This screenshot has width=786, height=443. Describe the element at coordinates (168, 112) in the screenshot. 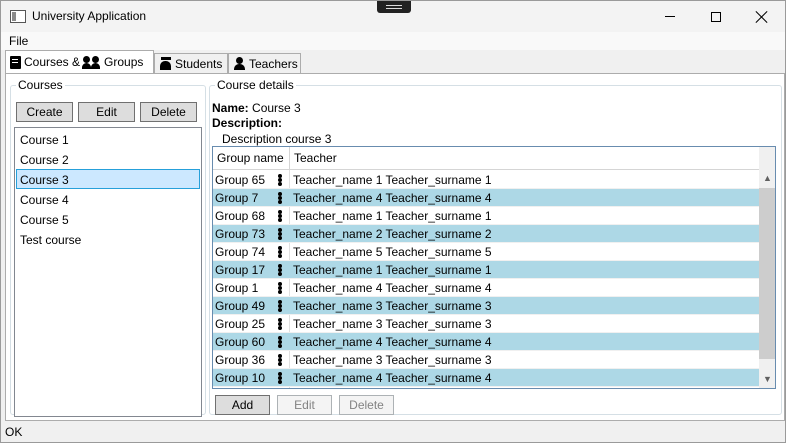

I see `delete-course-button: Delete` at that location.